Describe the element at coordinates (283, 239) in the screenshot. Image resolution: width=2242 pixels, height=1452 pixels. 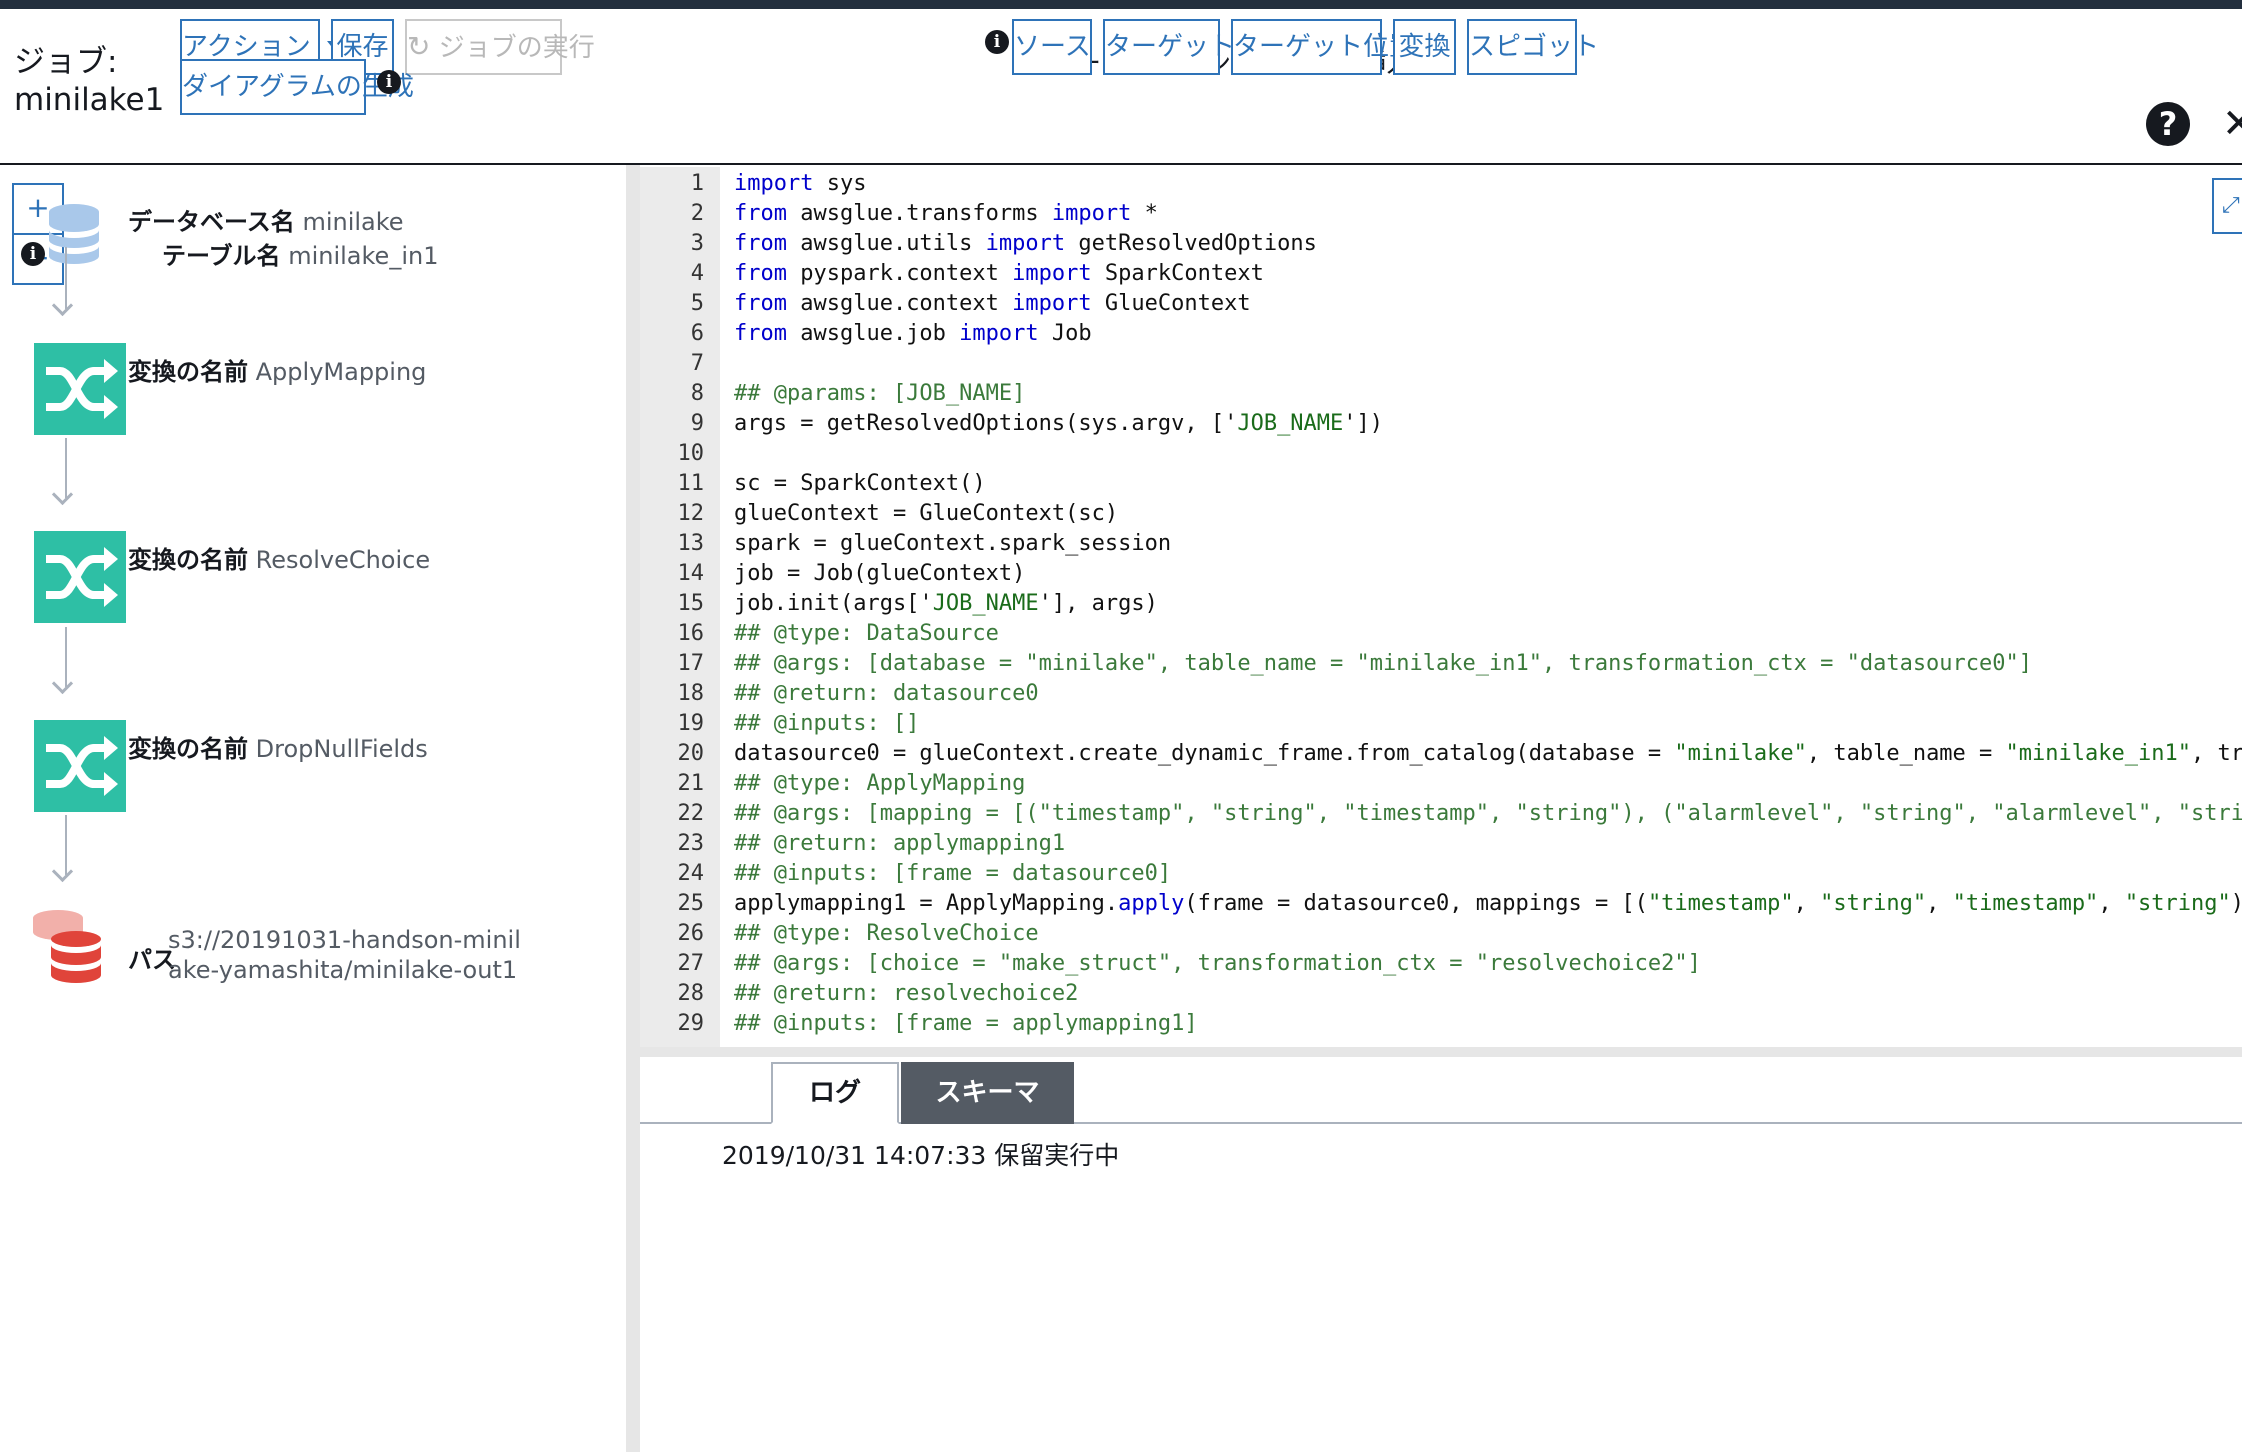
I see `source-node-label: データベース名 minilake テーブル名 minilake_in1` at that location.